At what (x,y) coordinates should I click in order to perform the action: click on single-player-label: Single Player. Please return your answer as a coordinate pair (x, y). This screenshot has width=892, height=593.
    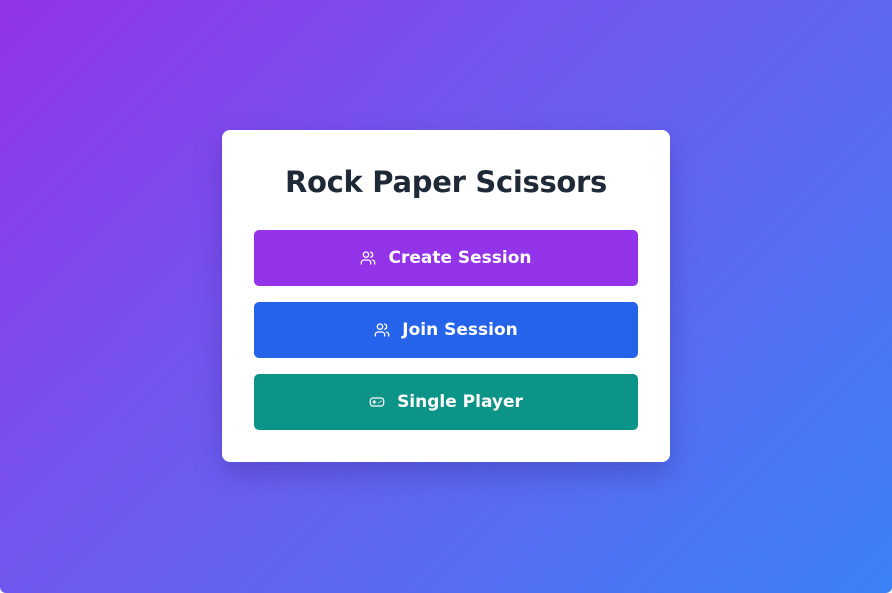
    Looking at the image, I should click on (460, 402).